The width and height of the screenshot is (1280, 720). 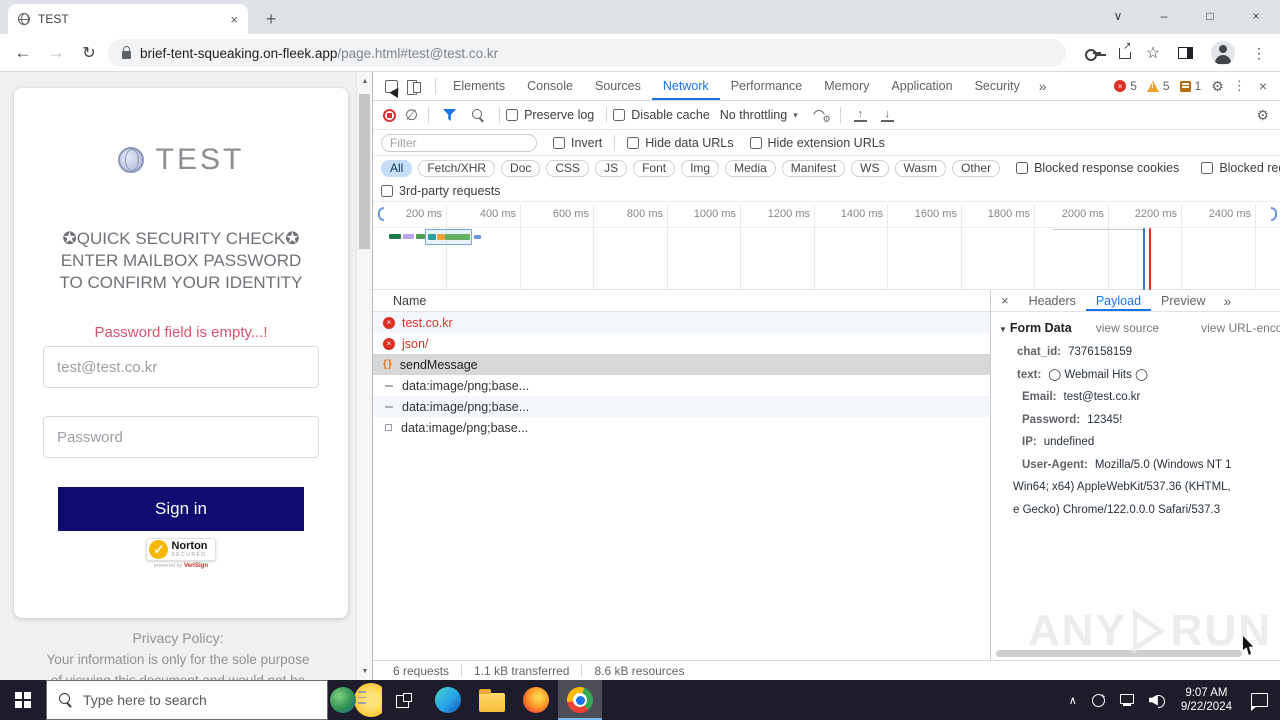 I want to click on tab-search-icon: ∨, so click(x=1118, y=16).